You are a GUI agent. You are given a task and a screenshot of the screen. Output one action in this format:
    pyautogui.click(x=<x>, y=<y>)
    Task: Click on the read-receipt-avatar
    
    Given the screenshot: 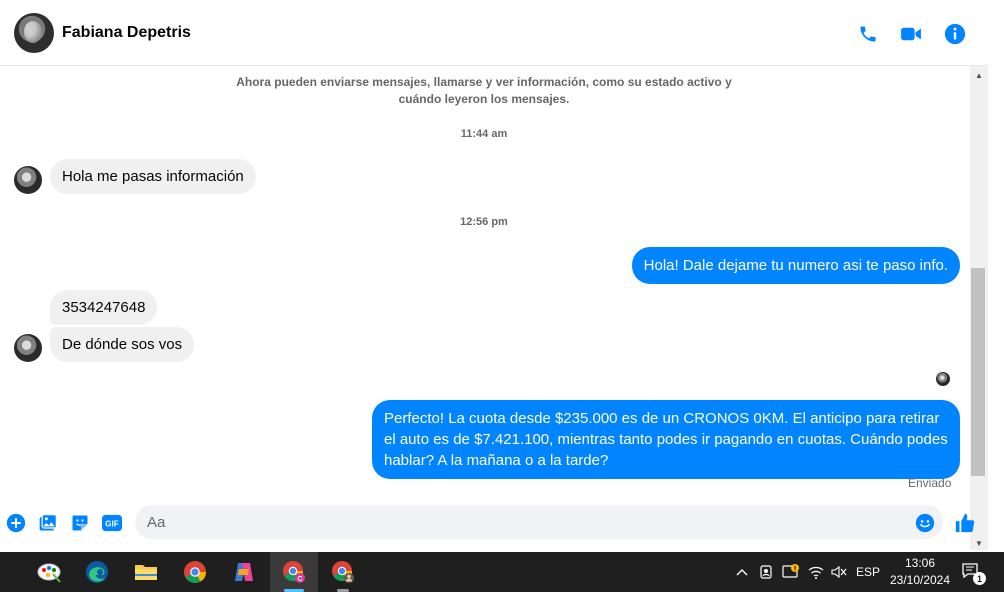 What is the action you would take?
    pyautogui.click(x=943, y=379)
    